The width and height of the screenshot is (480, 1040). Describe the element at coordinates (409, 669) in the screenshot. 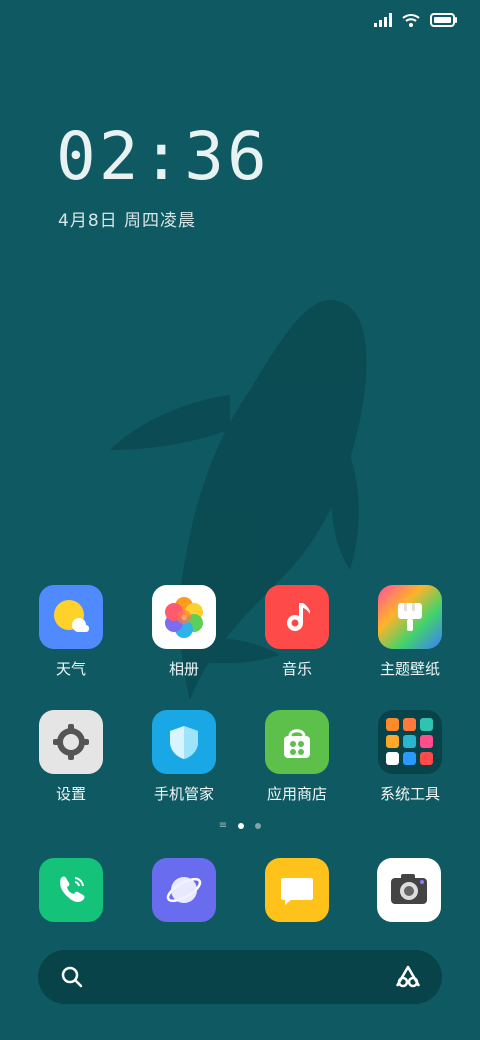

I see `app-label: 主题壁纸` at that location.